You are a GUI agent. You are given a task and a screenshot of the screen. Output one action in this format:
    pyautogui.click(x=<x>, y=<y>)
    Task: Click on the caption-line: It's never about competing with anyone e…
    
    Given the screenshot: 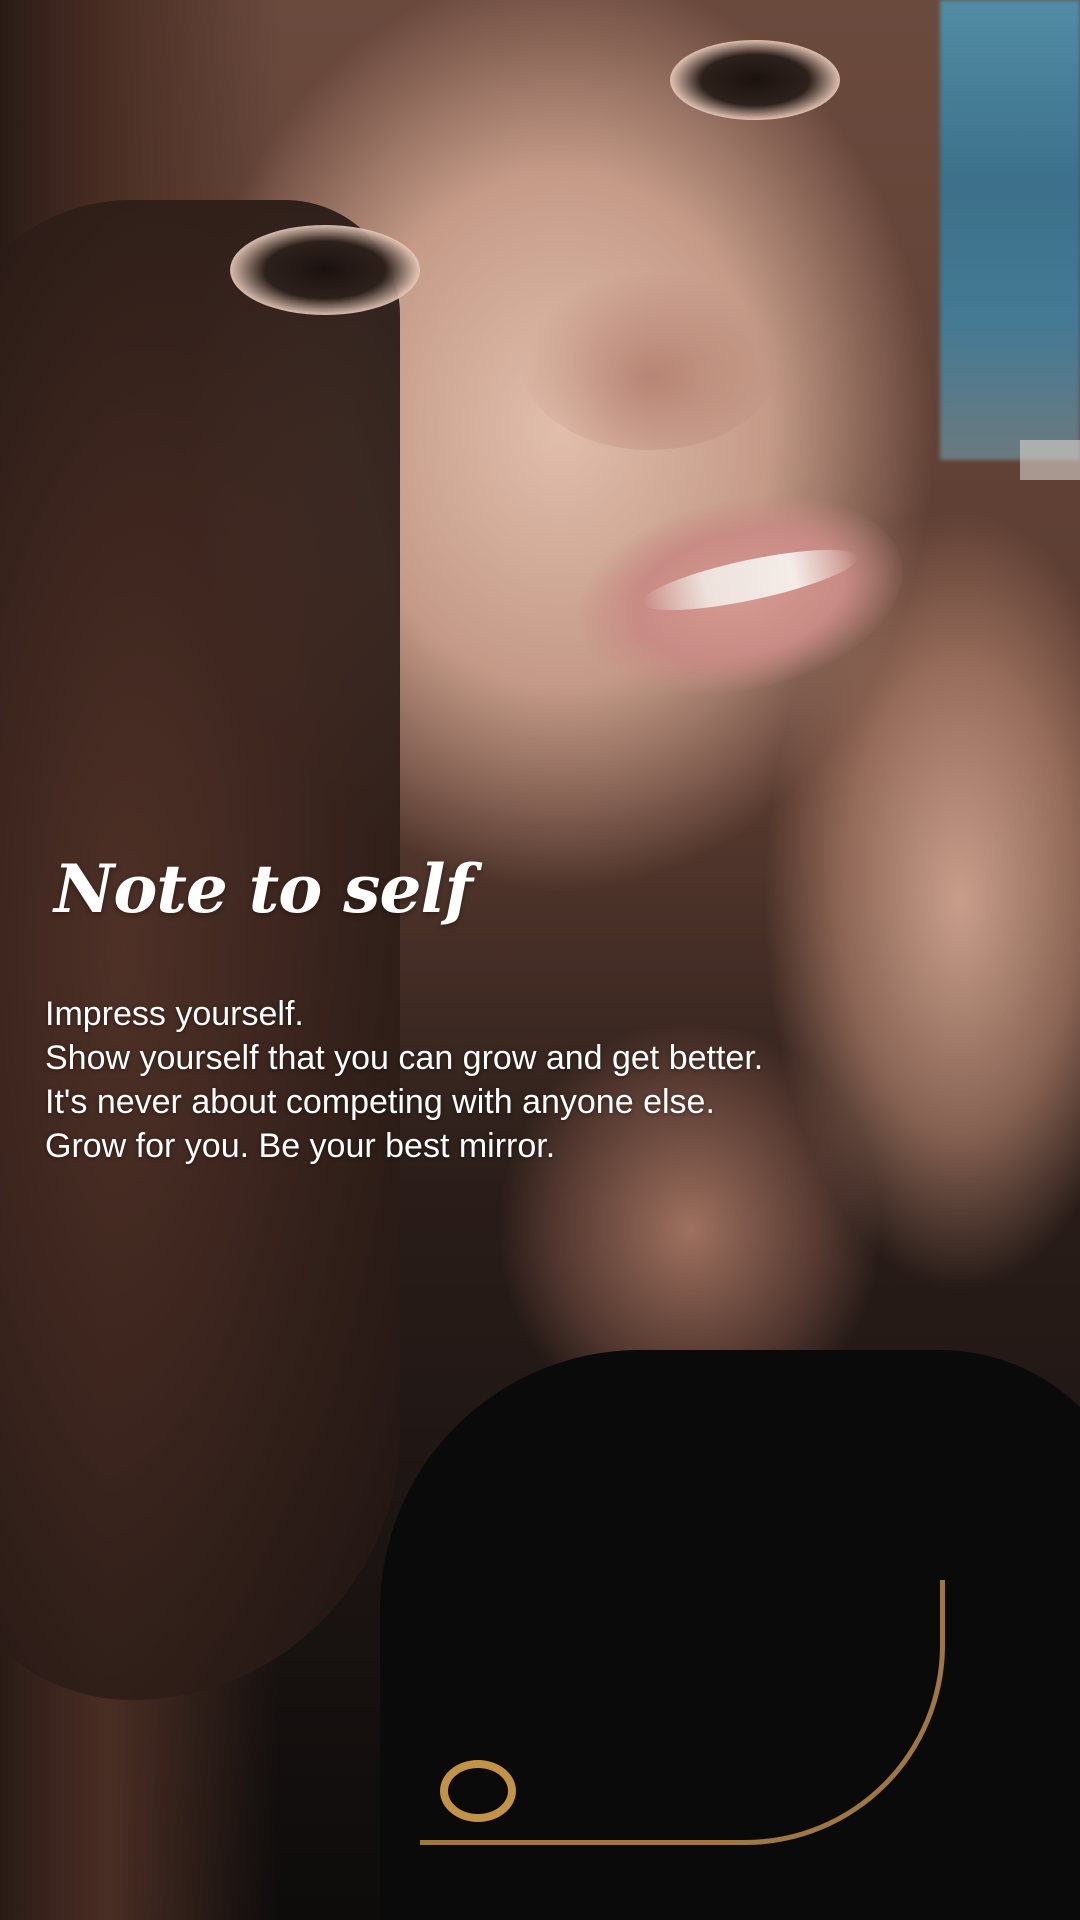 What is the action you would take?
    pyautogui.click(x=380, y=1102)
    